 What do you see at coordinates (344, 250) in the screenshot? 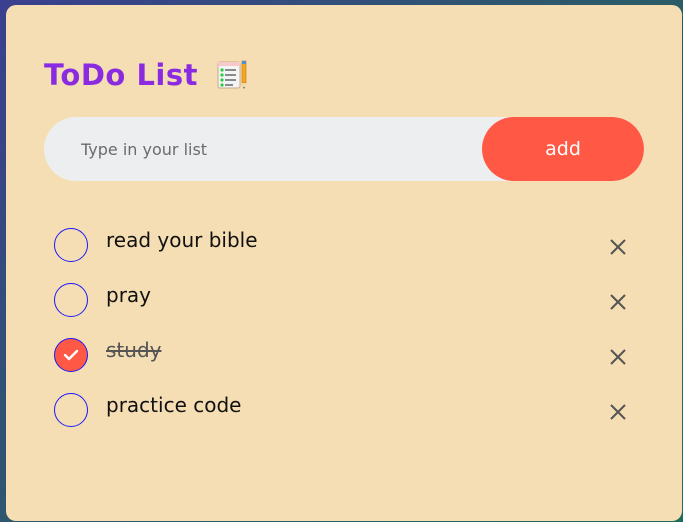
I see `list-item: read your bible` at bounding box center [344, 250].